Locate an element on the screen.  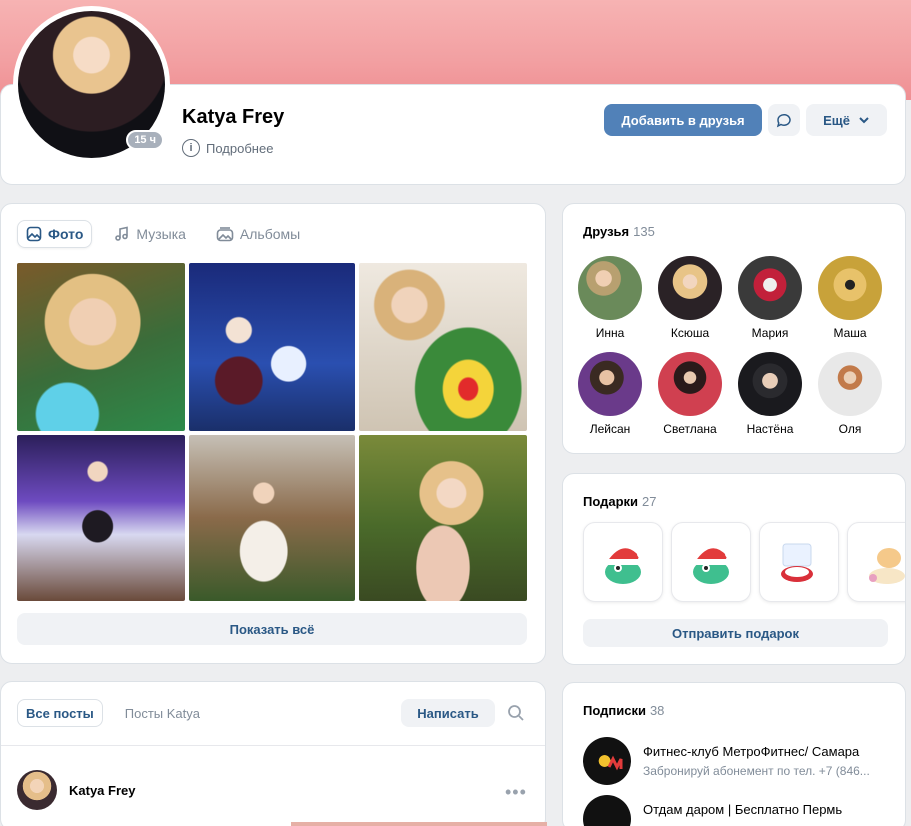
divider is located at coordinates (273, 745).